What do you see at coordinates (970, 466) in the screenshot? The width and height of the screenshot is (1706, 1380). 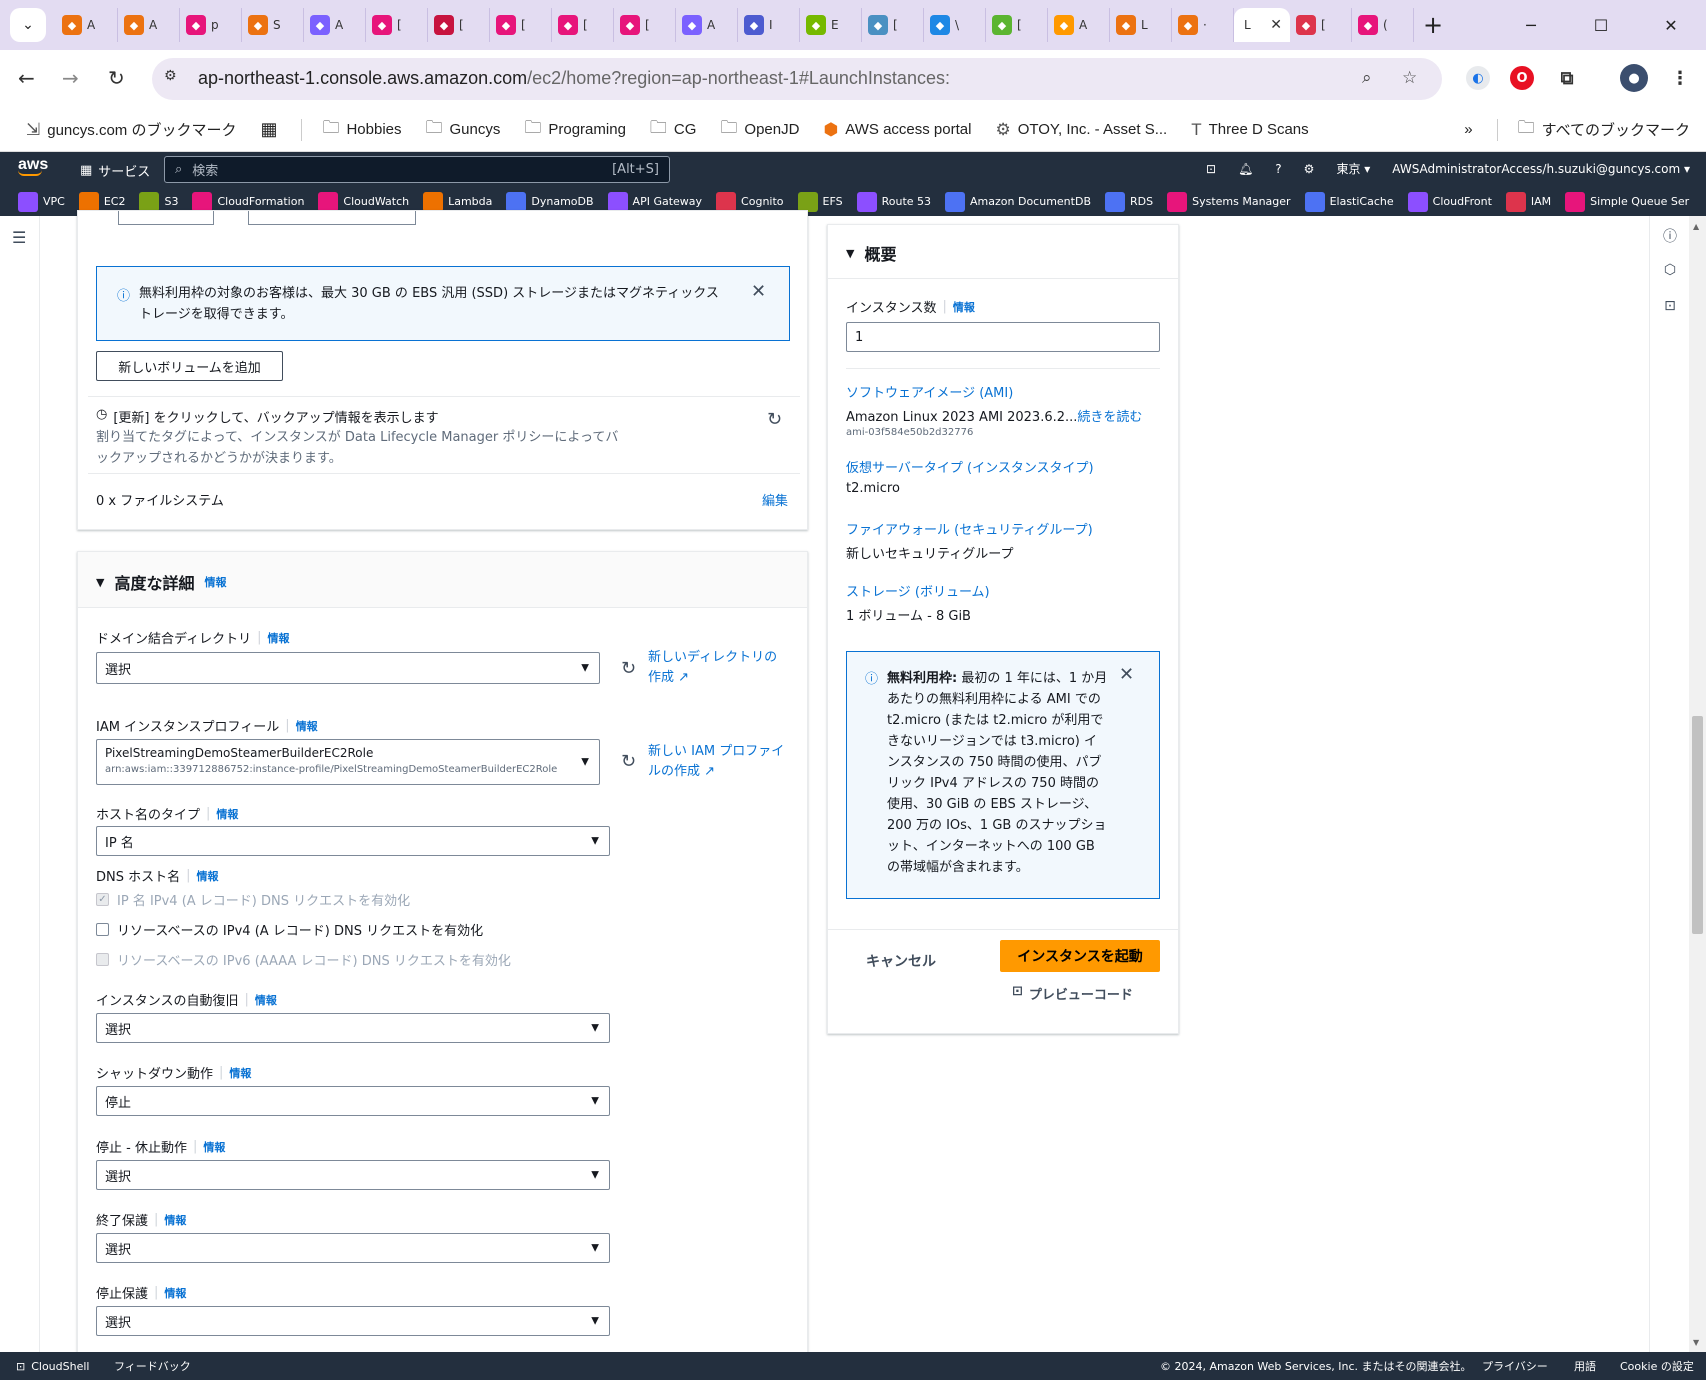 I see `instance-type-link: 仮想サーバータイプ (インスタンスタイプ)` at bounding box center [970, 466].